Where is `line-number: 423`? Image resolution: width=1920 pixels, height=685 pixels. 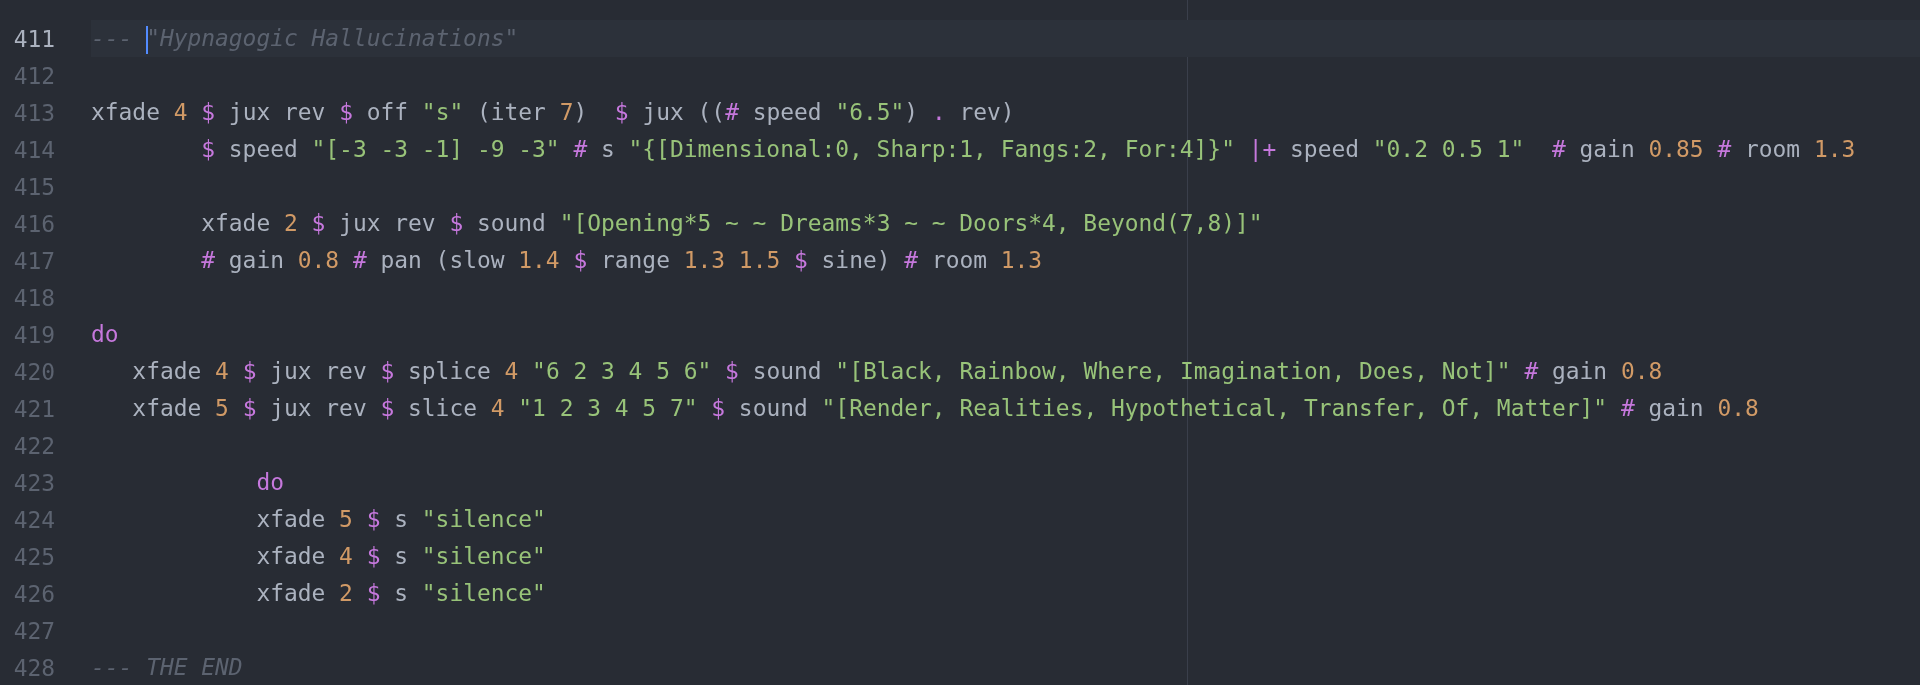
line-number: 423 is located at coordinates (33, 482).